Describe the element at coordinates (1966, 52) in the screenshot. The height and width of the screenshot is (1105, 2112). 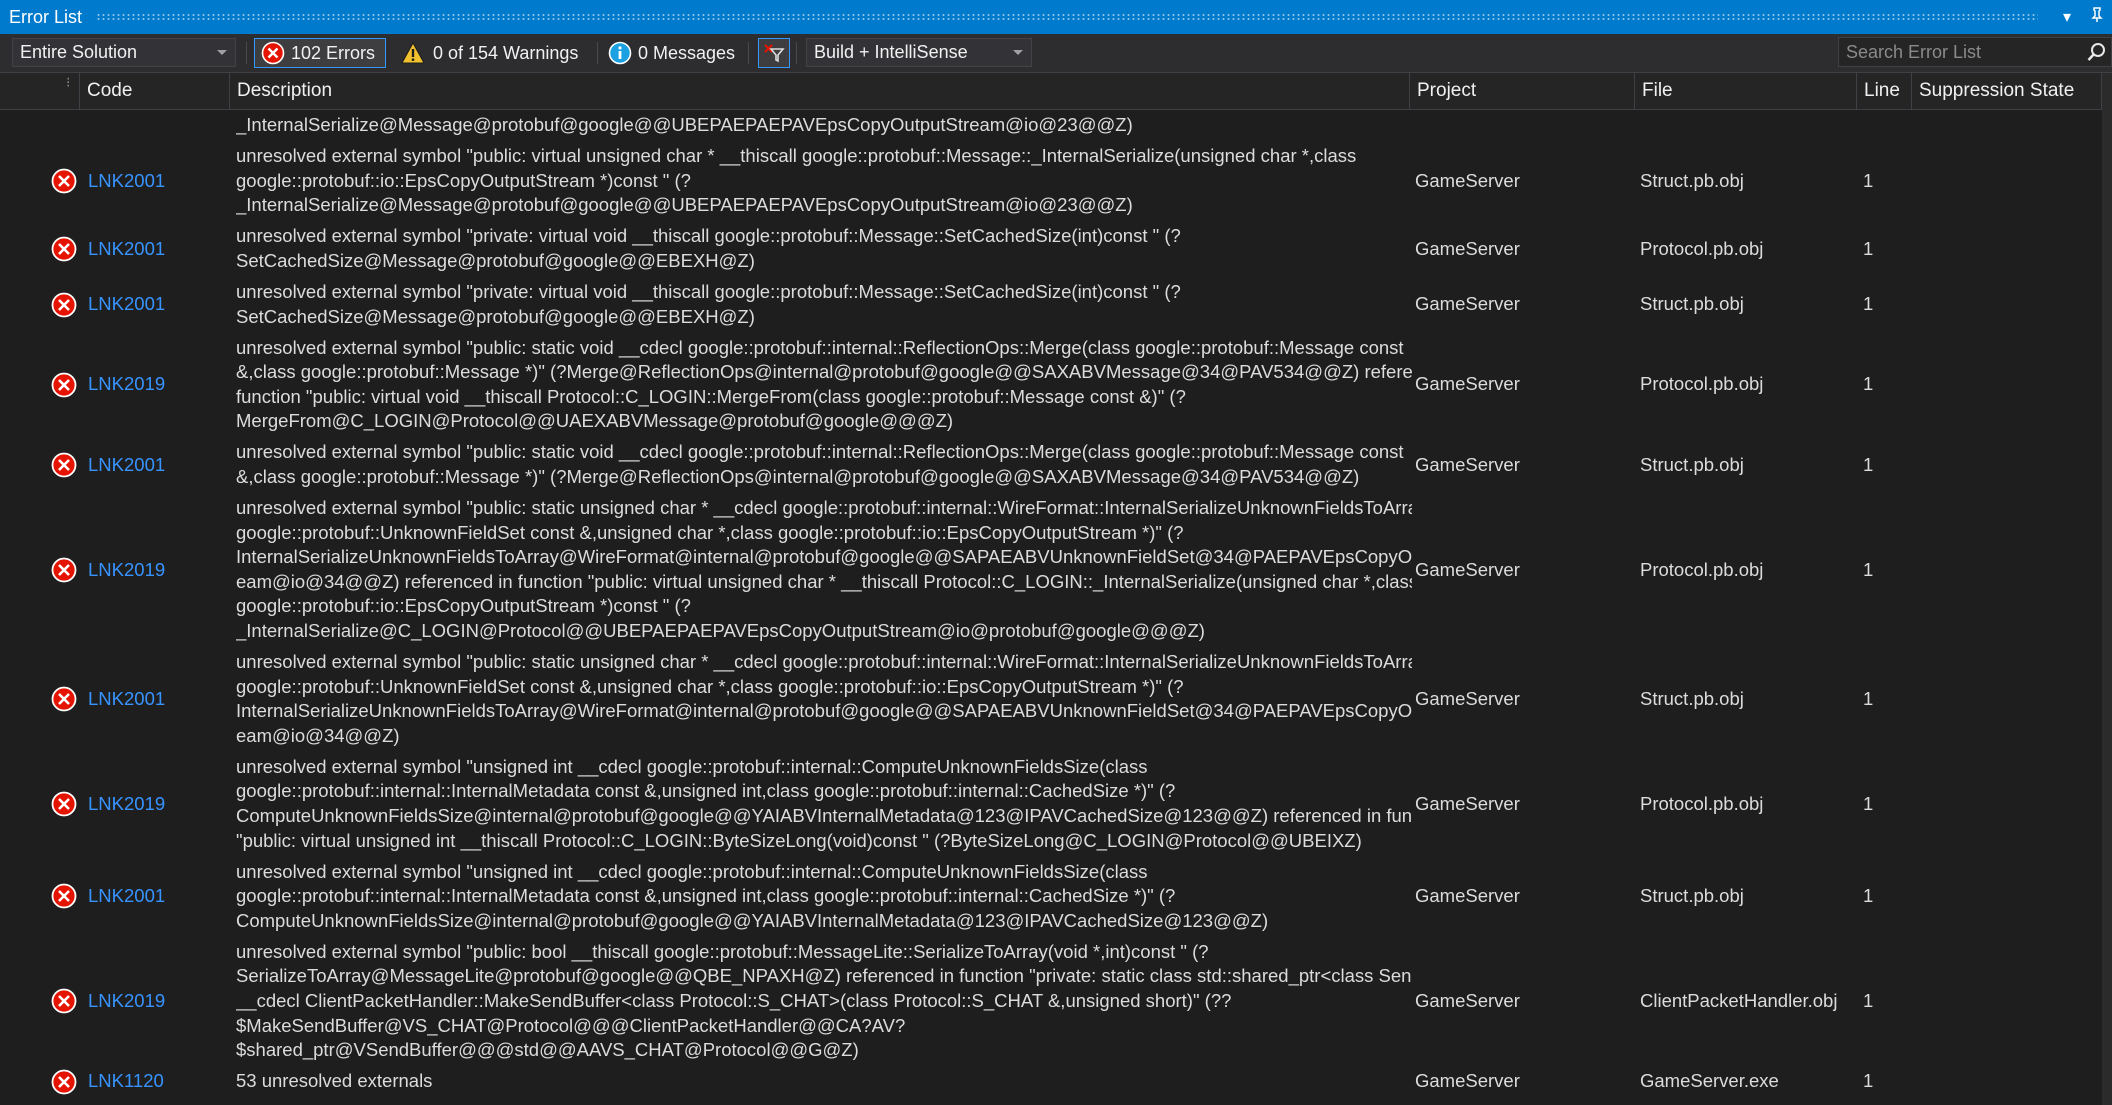
I see `search-input` at that location.